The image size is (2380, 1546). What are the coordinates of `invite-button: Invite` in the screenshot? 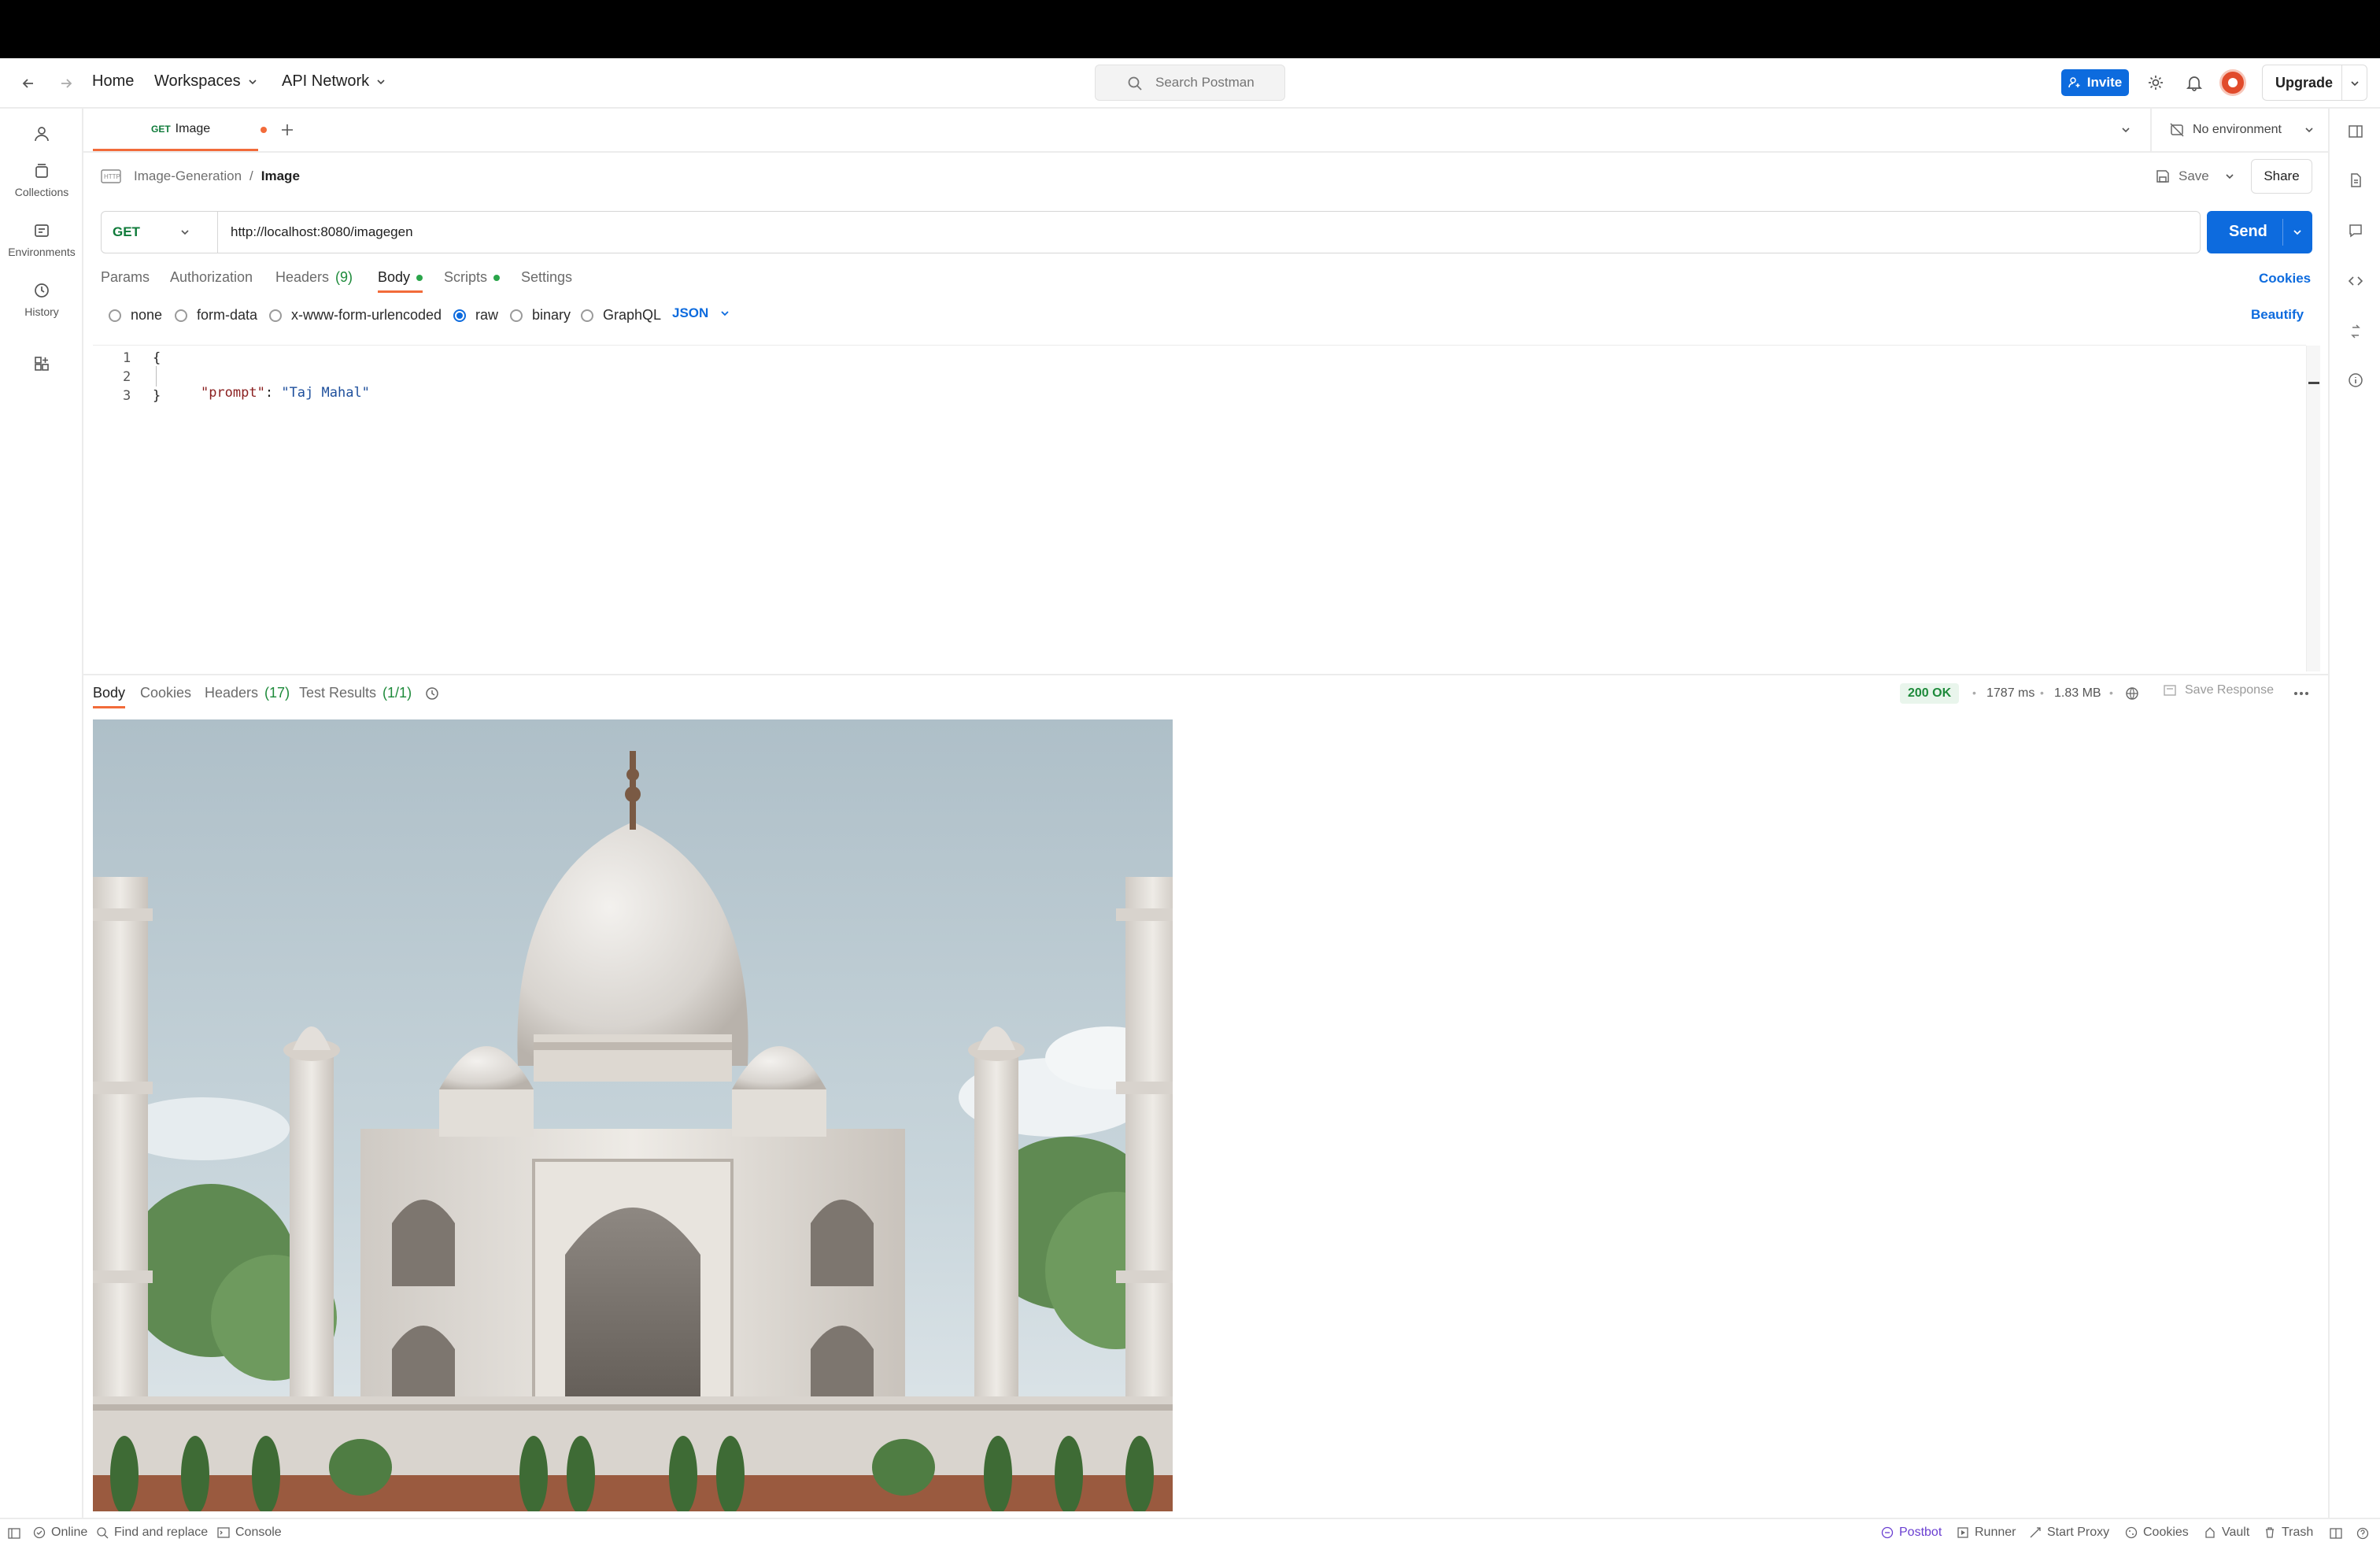 It's located at (2095, 82).